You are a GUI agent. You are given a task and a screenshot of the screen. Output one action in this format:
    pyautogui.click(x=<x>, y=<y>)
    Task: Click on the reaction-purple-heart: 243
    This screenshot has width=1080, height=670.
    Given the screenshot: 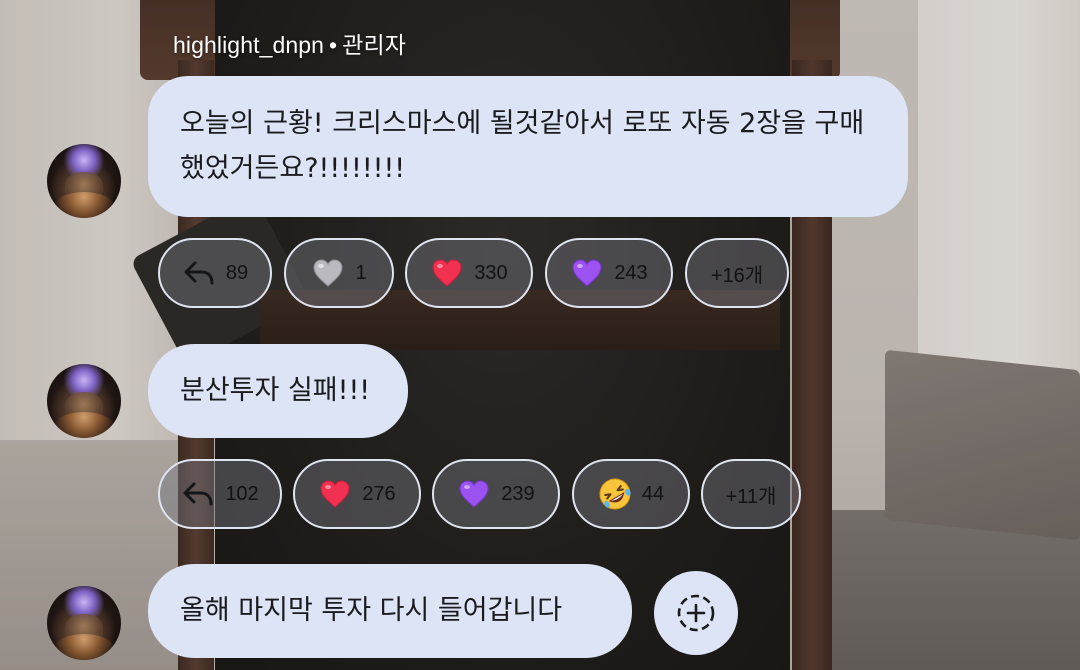 What is the action you would take?
    pyautogui.click(x=609, y=273)
    